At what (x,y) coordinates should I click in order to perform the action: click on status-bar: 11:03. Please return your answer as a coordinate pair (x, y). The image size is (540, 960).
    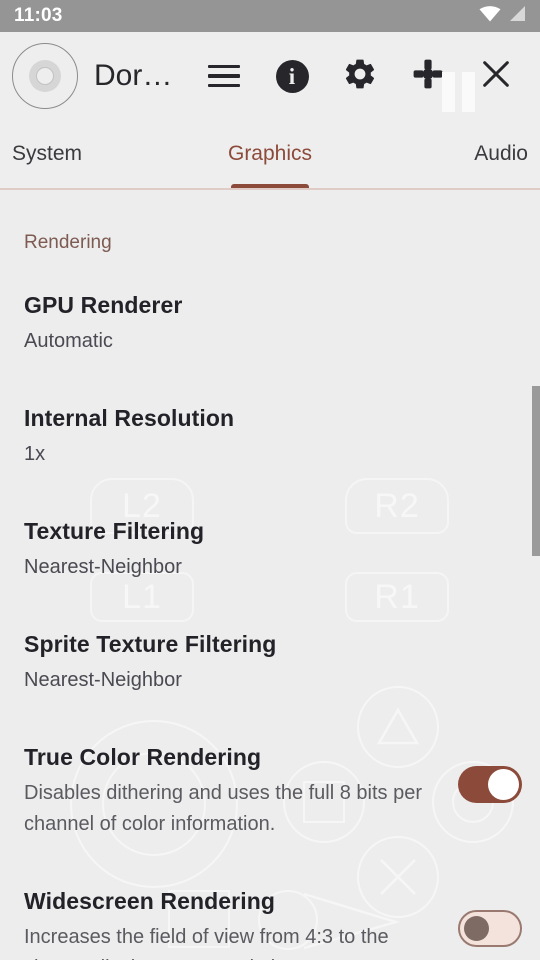
    Looking at the image, I should click on (270, 16).